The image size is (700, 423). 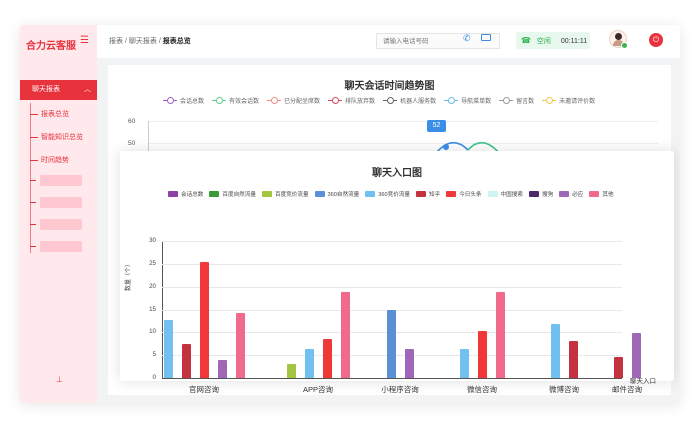 I want to click on breadcrumb-current: 报表总览, so click(x=176, y=41).